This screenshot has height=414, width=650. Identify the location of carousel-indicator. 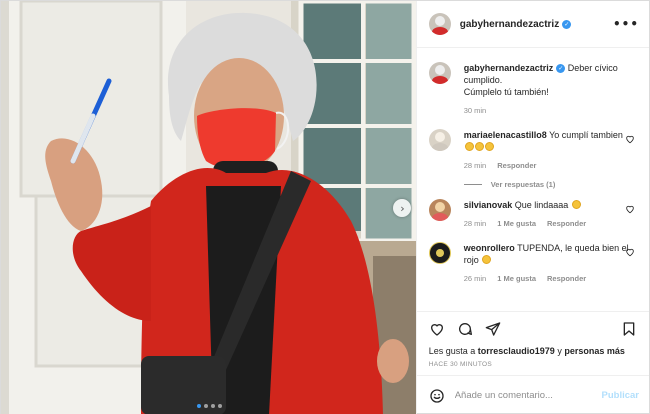
(208, 406).